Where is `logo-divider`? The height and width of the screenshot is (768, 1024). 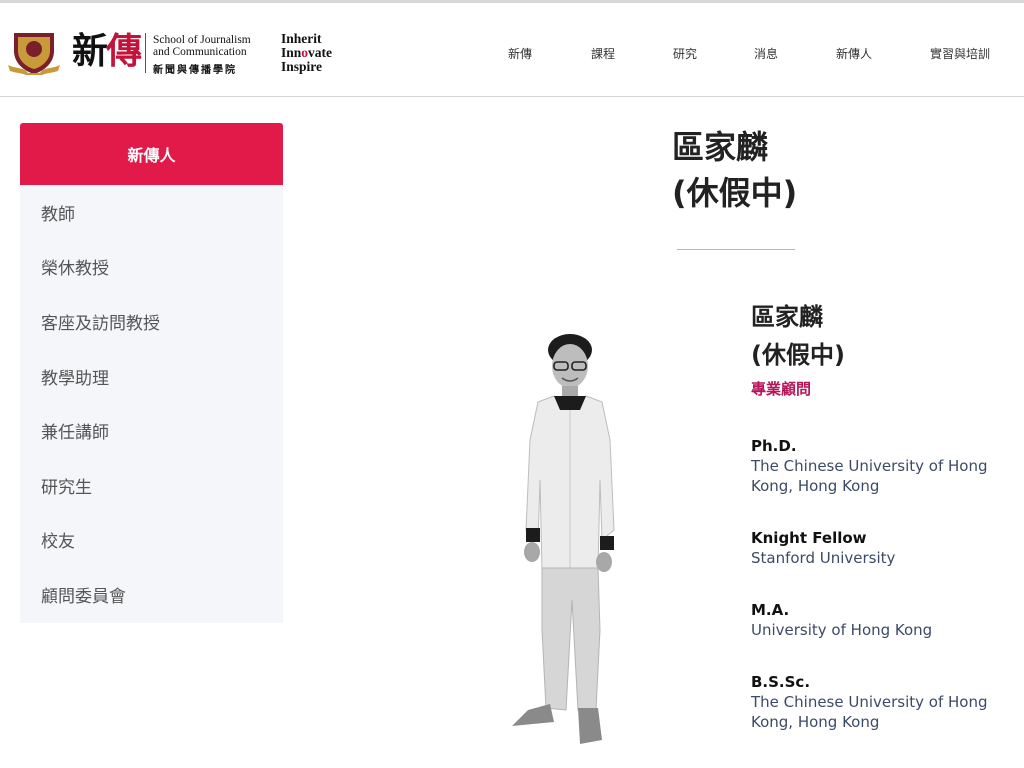 logo-divider is located at coordinates (145, 53).